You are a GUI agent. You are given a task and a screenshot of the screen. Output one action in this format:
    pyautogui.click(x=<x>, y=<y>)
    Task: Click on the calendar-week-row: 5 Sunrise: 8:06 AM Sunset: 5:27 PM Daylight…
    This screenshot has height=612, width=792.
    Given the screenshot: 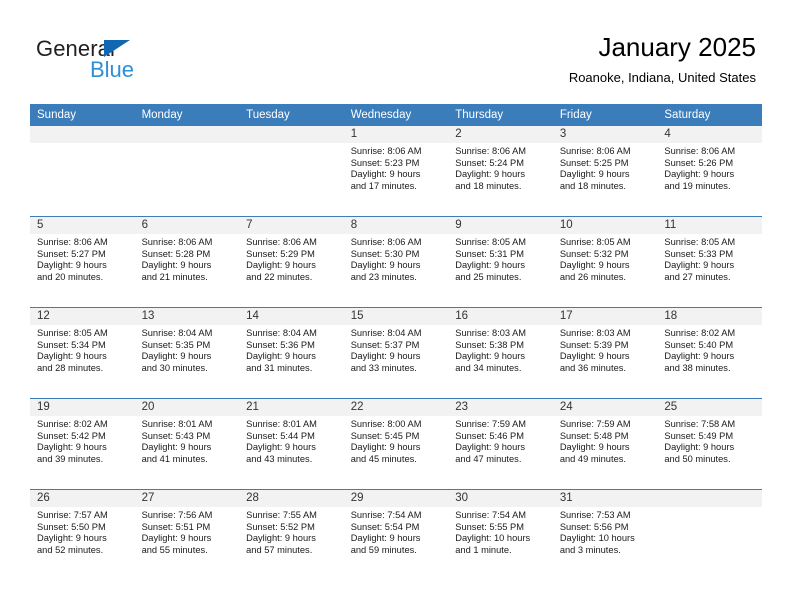 What is the action you would take?
    pyautogui.click(x=396, y=262)
    